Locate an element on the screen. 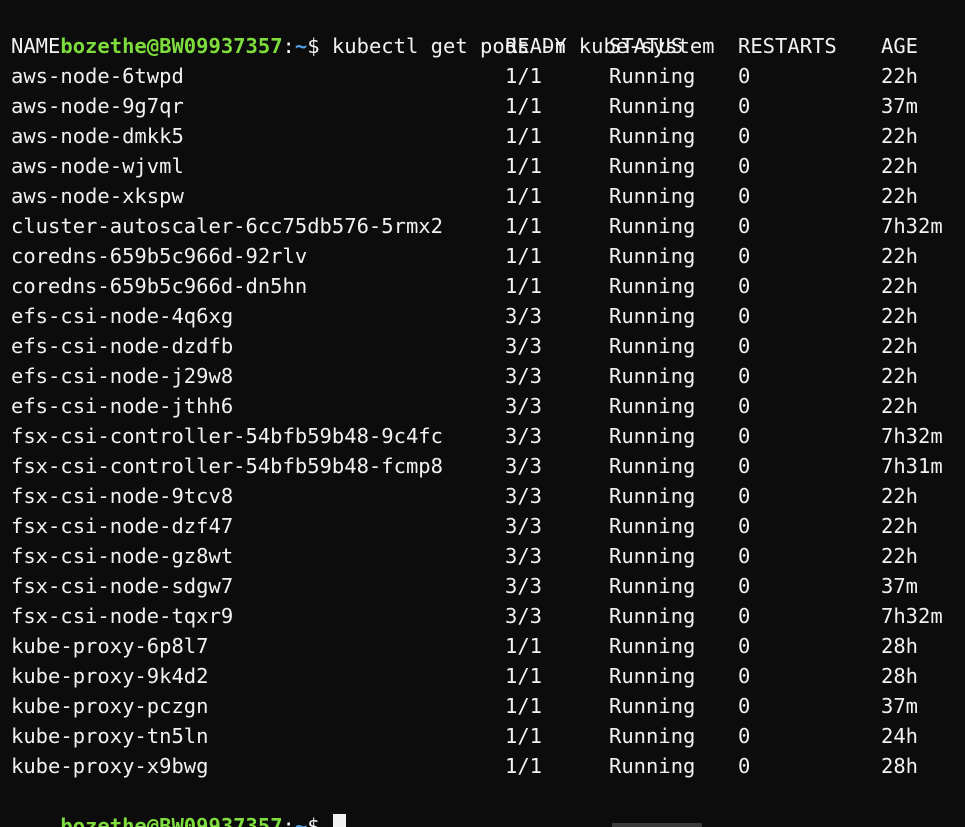  table-header: NAME READY STATUS RESTARTS AGE is located at coordinates (482, 46).